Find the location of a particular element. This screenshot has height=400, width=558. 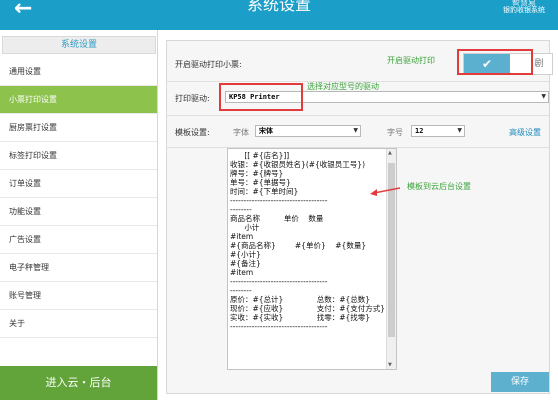

enable-driver-label: 开启驱动打印小票: is located at coordinates (208, 64).